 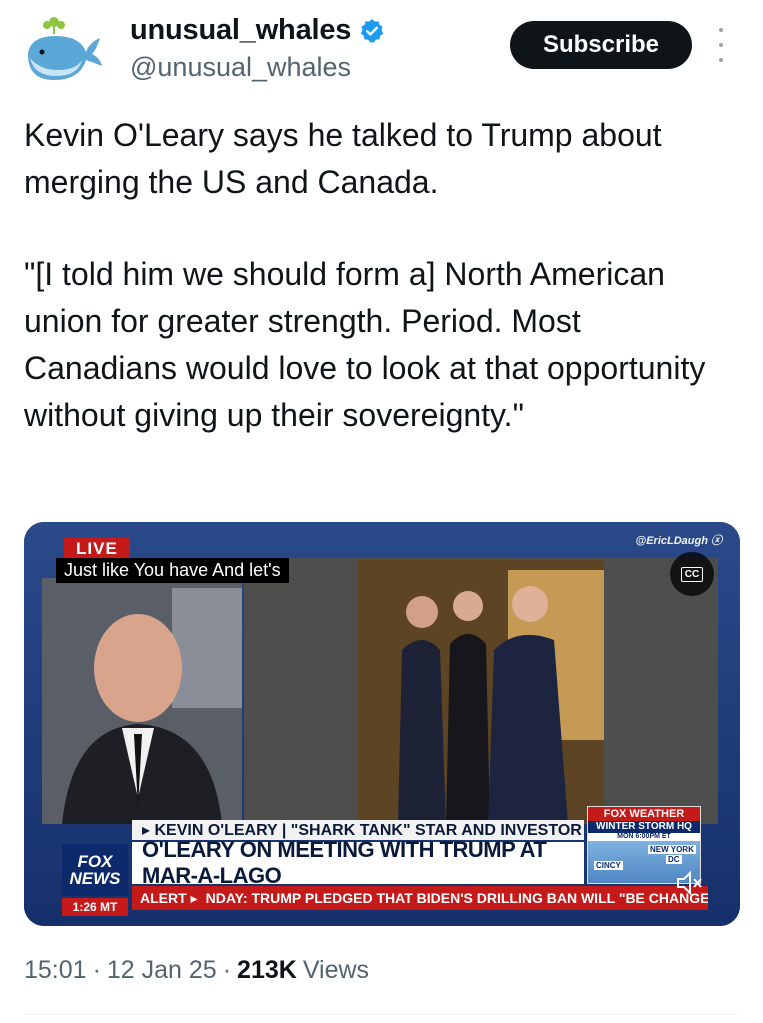 I want to click on broadcast-time: 1:26 MT, so click(x=95, y=907).